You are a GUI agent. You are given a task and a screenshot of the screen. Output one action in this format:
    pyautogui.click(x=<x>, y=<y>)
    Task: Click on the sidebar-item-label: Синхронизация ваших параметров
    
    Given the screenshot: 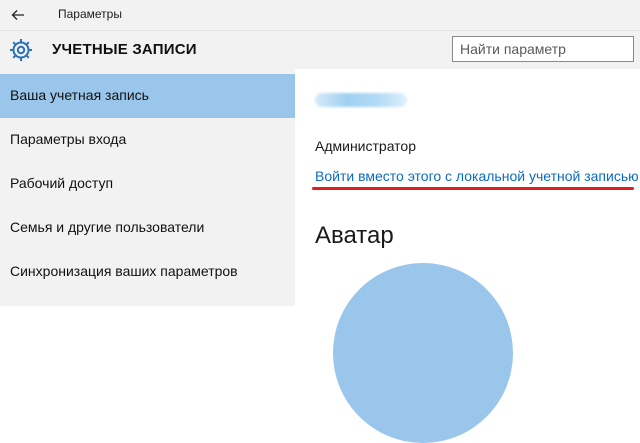 What is the action you would take?
    pyautogui.click(x=124, y=271)
    